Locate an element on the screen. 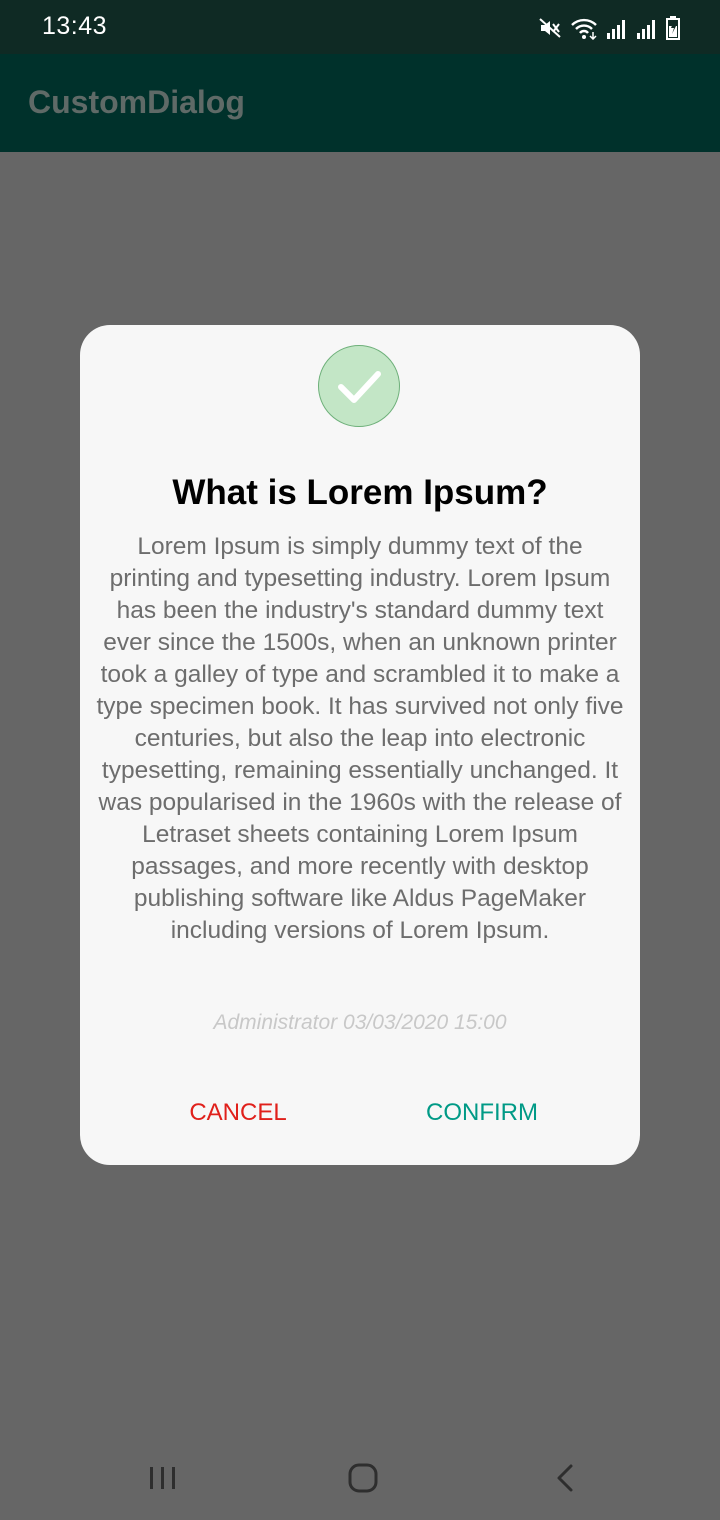 The height and width of the screenshot is (1520, 720). dialog-title: What is Lorem Ipsum? is located at coordinates (360, 492).